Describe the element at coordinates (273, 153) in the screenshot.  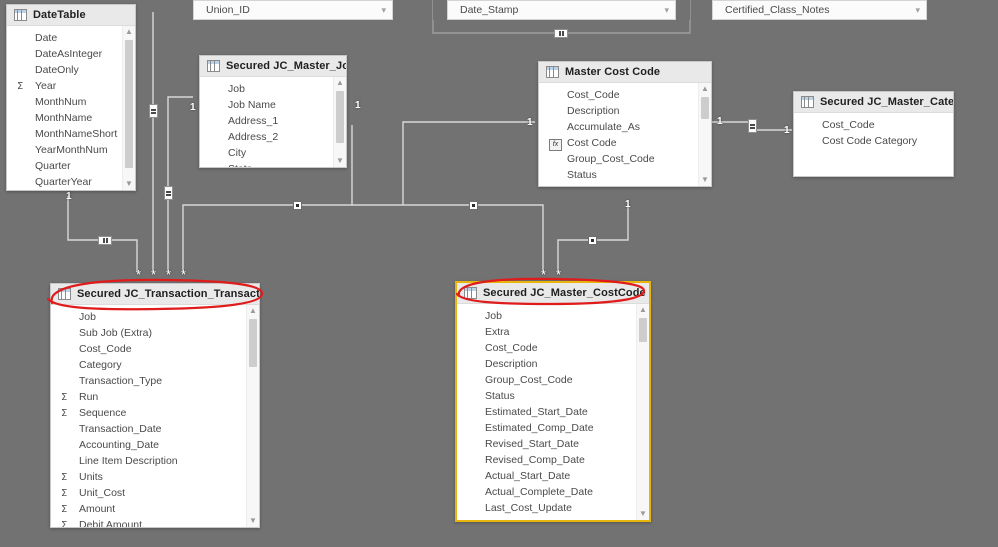
I see `field-row: City` at that location.